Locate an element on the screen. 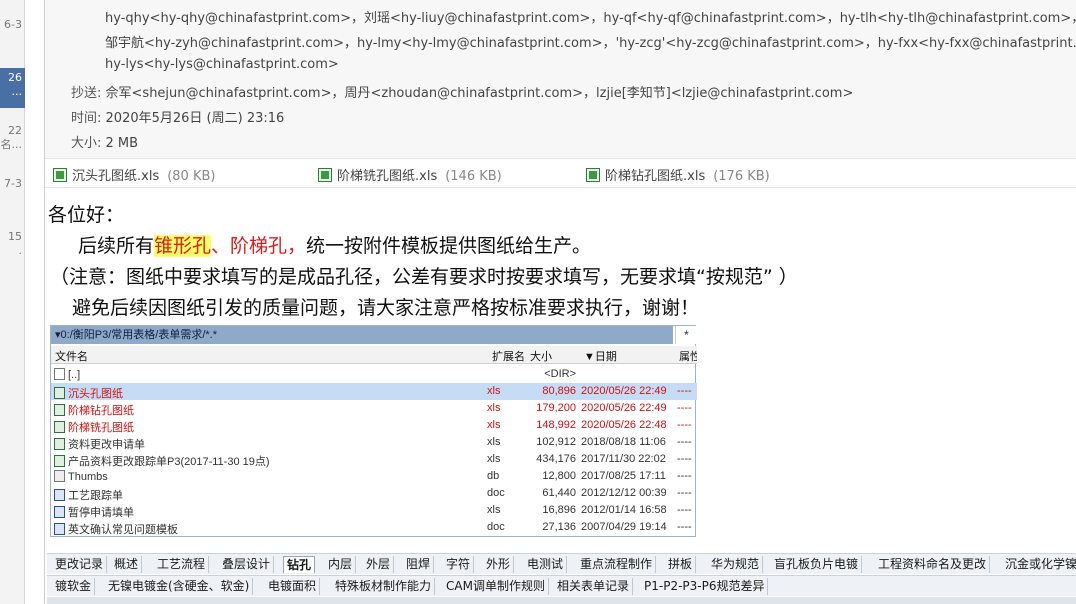 This screenshot has width=1076, height=604. file-name: 产品资料更改跟踪单P3(2017-11-30 19点) is located at coordinates (169, 462).